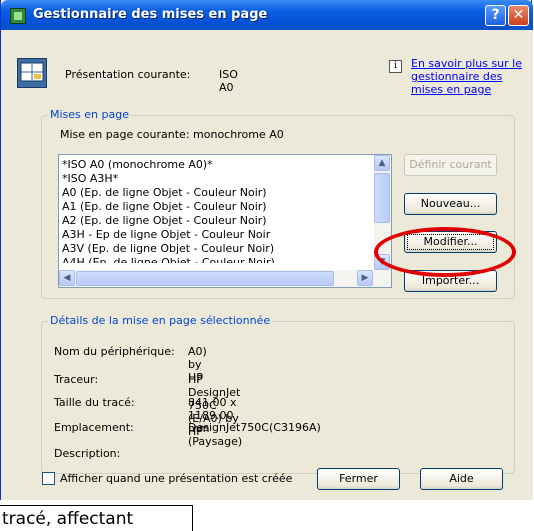  Describe the element at coordinates (218, 165) in the screenshot. I see `list-item: *ISO A0 (monochrome A0)*` at that location.